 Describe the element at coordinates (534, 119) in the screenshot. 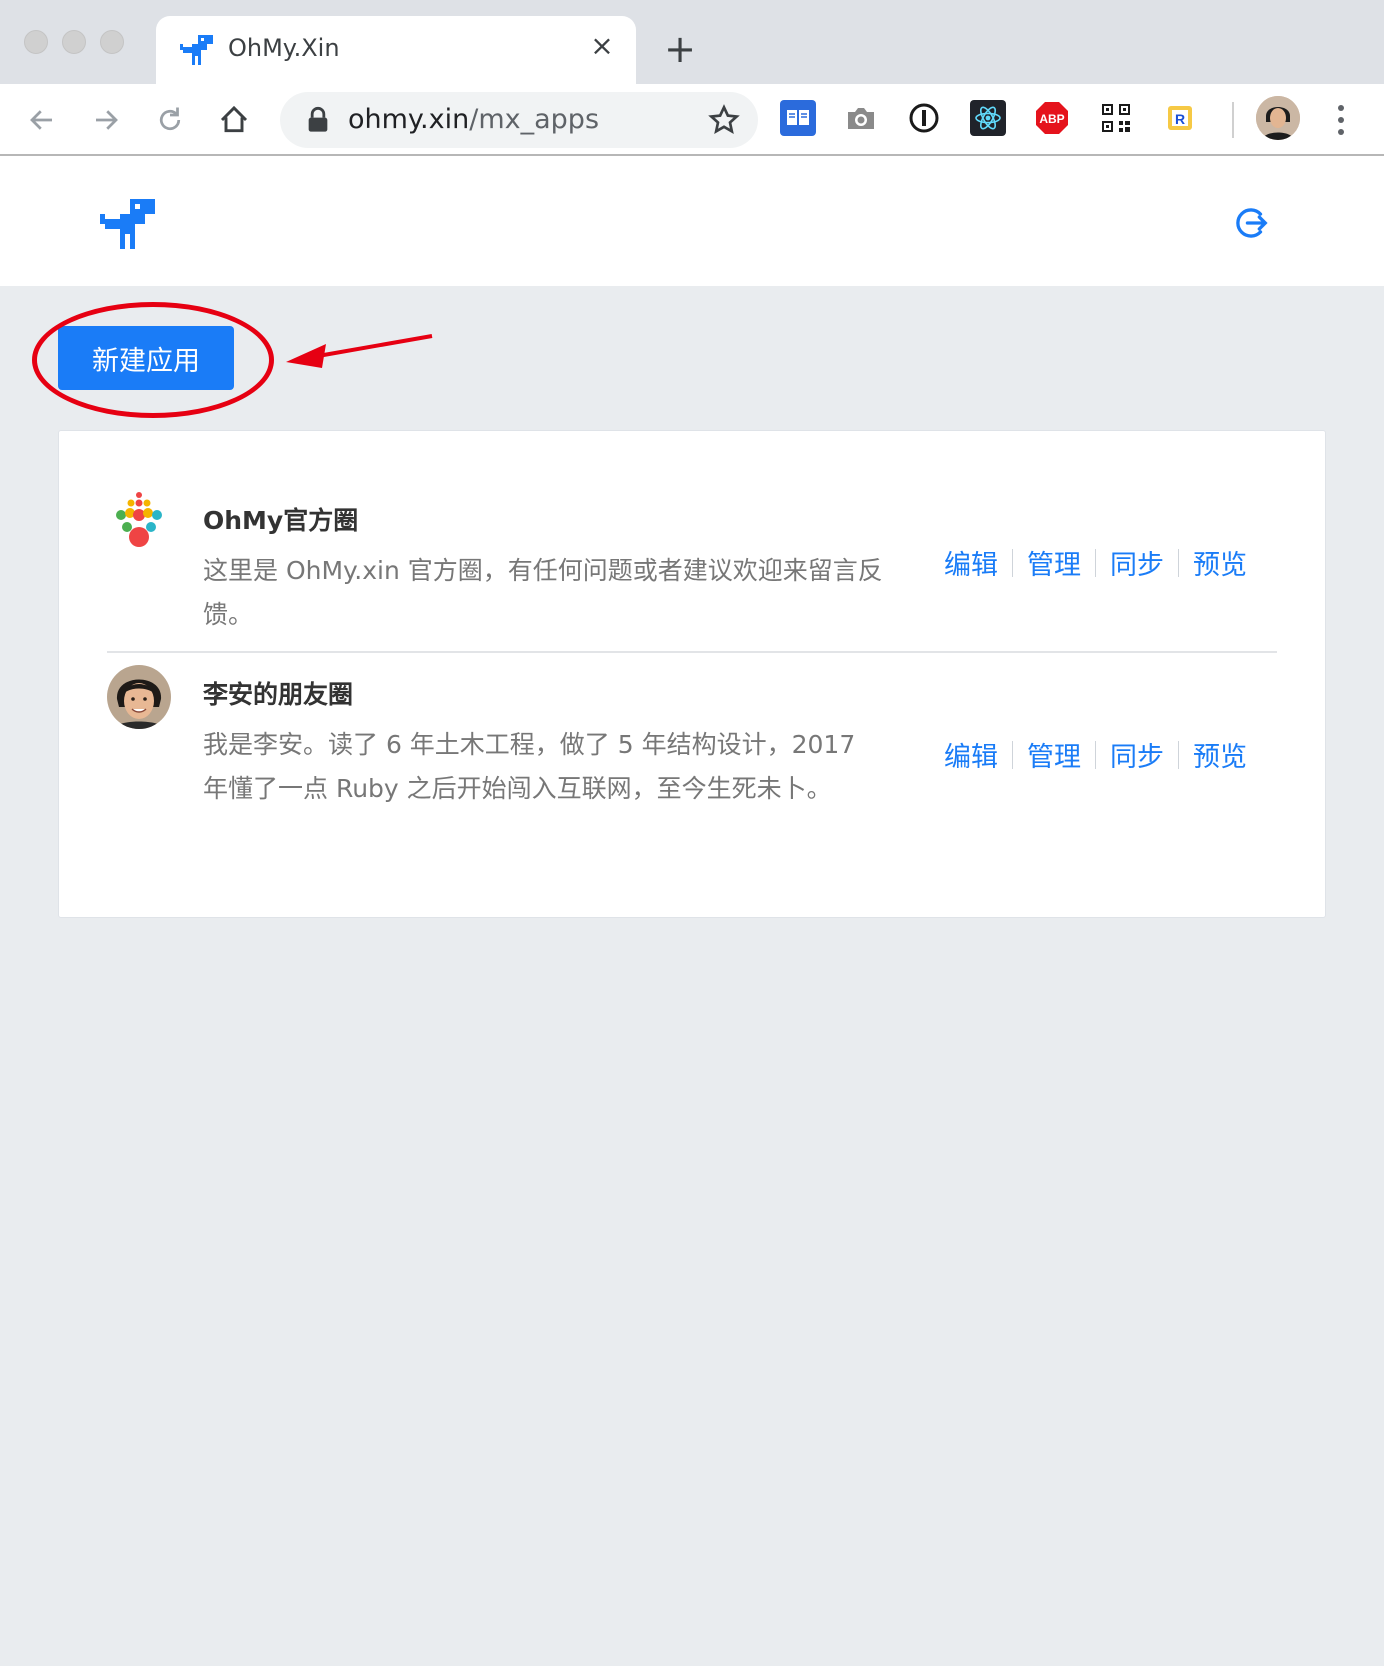

I see `url-path: /mx_apps` at that location.